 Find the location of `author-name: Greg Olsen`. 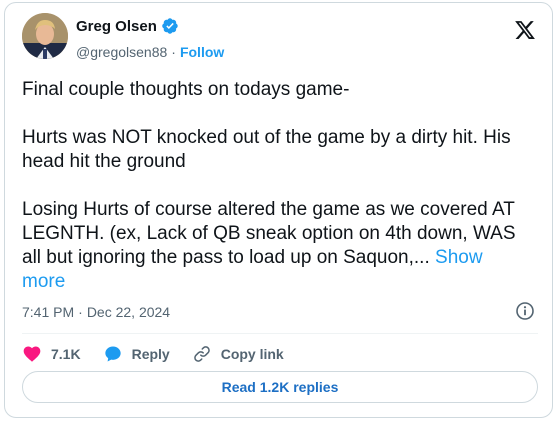

author-name: Greg Olsen is located at coordinates (116, 26).